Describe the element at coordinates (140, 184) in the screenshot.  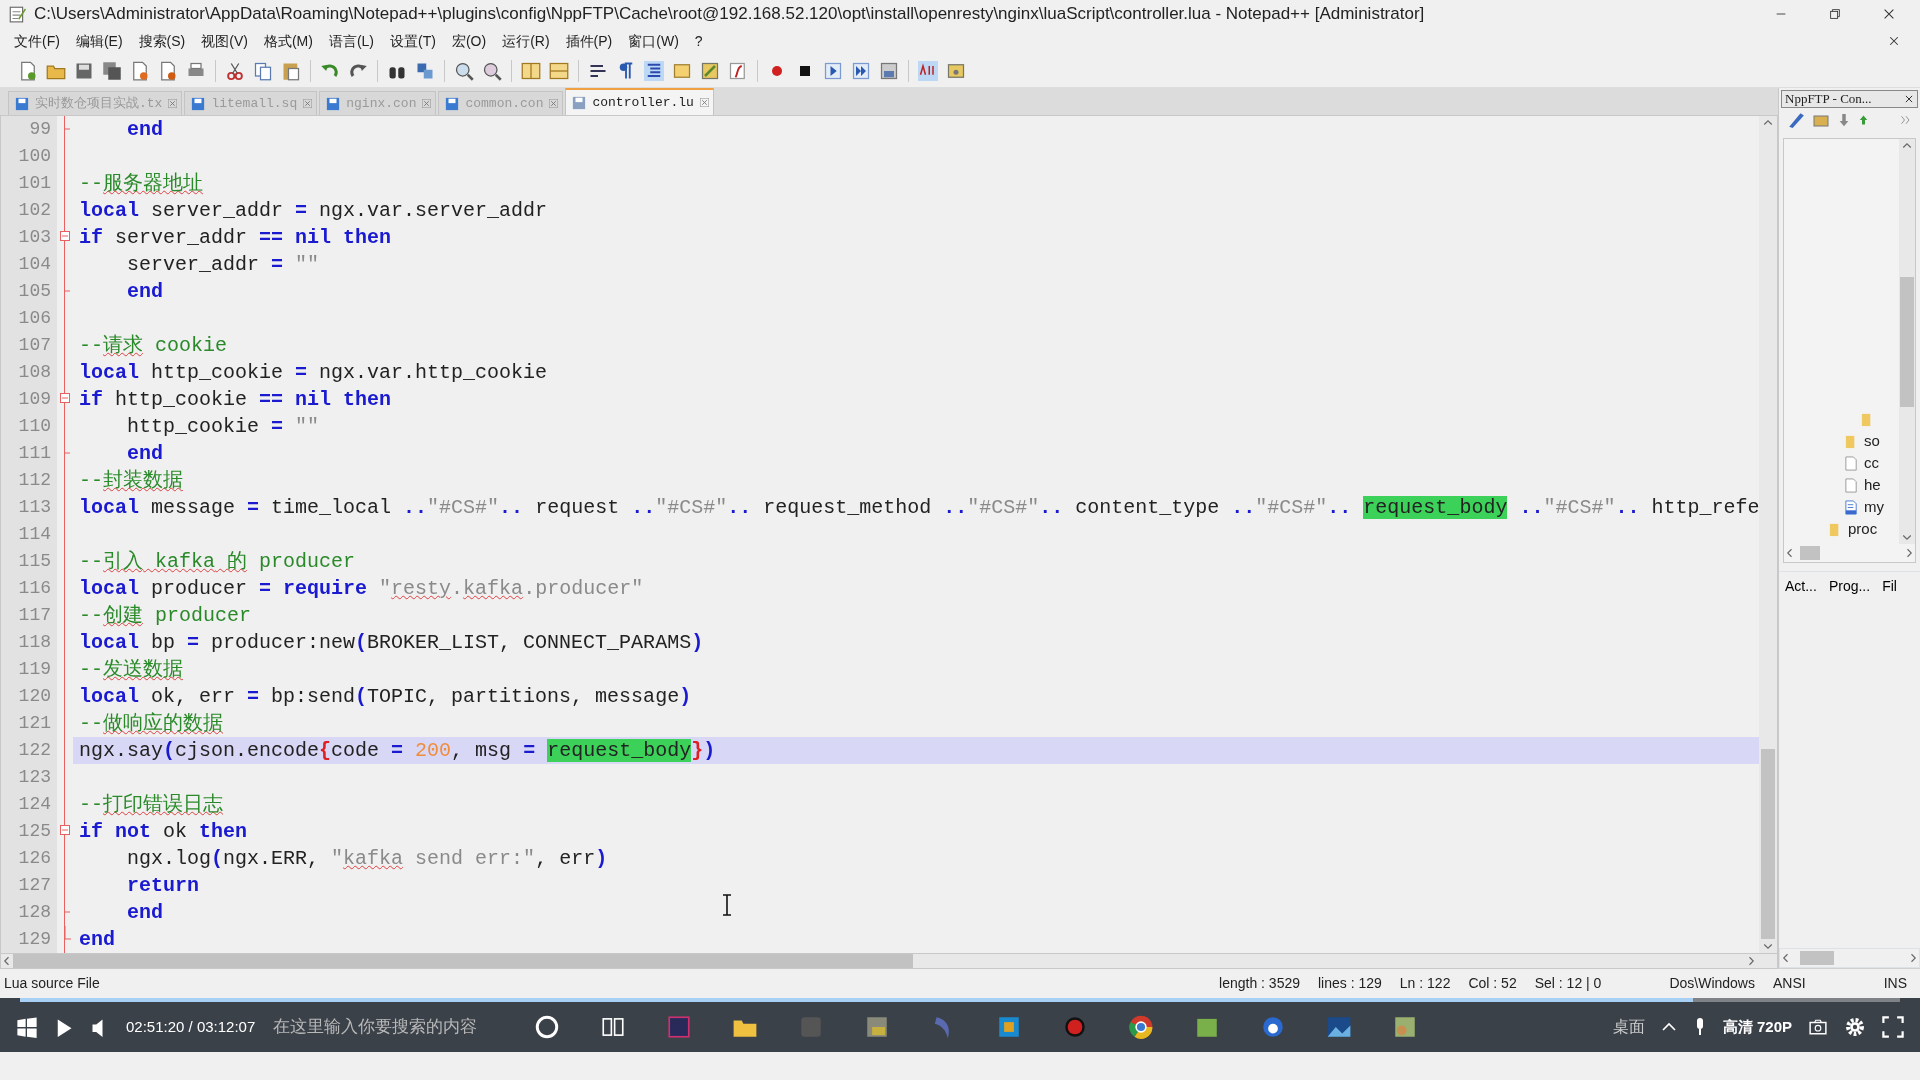
I see `code-line: --服务器地址` at that location.